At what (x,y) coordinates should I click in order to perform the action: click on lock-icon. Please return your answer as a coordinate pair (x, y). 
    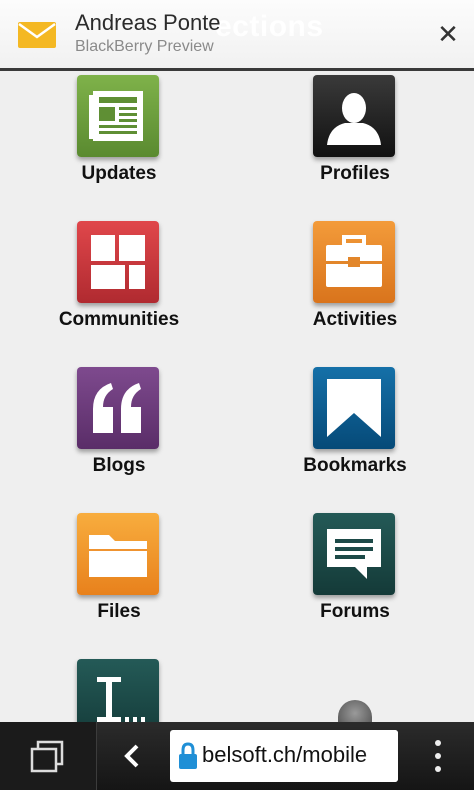
    Looking at the image, I should click on (188, 755).